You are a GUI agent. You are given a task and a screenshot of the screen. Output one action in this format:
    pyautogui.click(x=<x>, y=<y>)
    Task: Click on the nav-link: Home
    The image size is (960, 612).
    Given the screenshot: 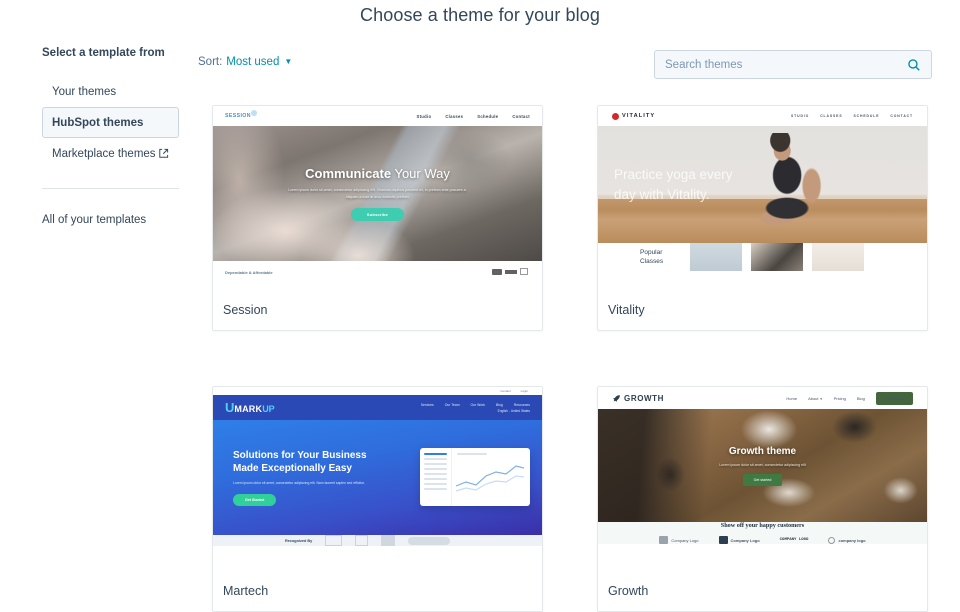 What is the action you would take?
    pyautogui.click(x=792, y=398)
    